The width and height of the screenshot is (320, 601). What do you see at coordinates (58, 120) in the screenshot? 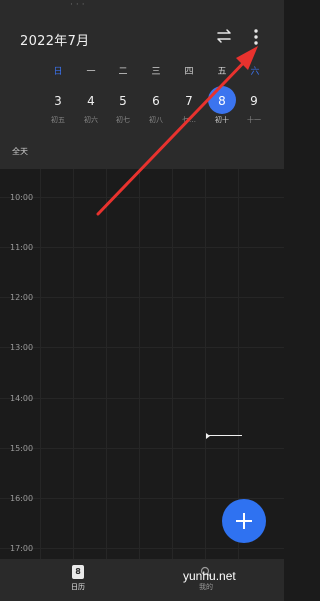
I see `lunar-date: 初五` at bounding box center [58, 120].